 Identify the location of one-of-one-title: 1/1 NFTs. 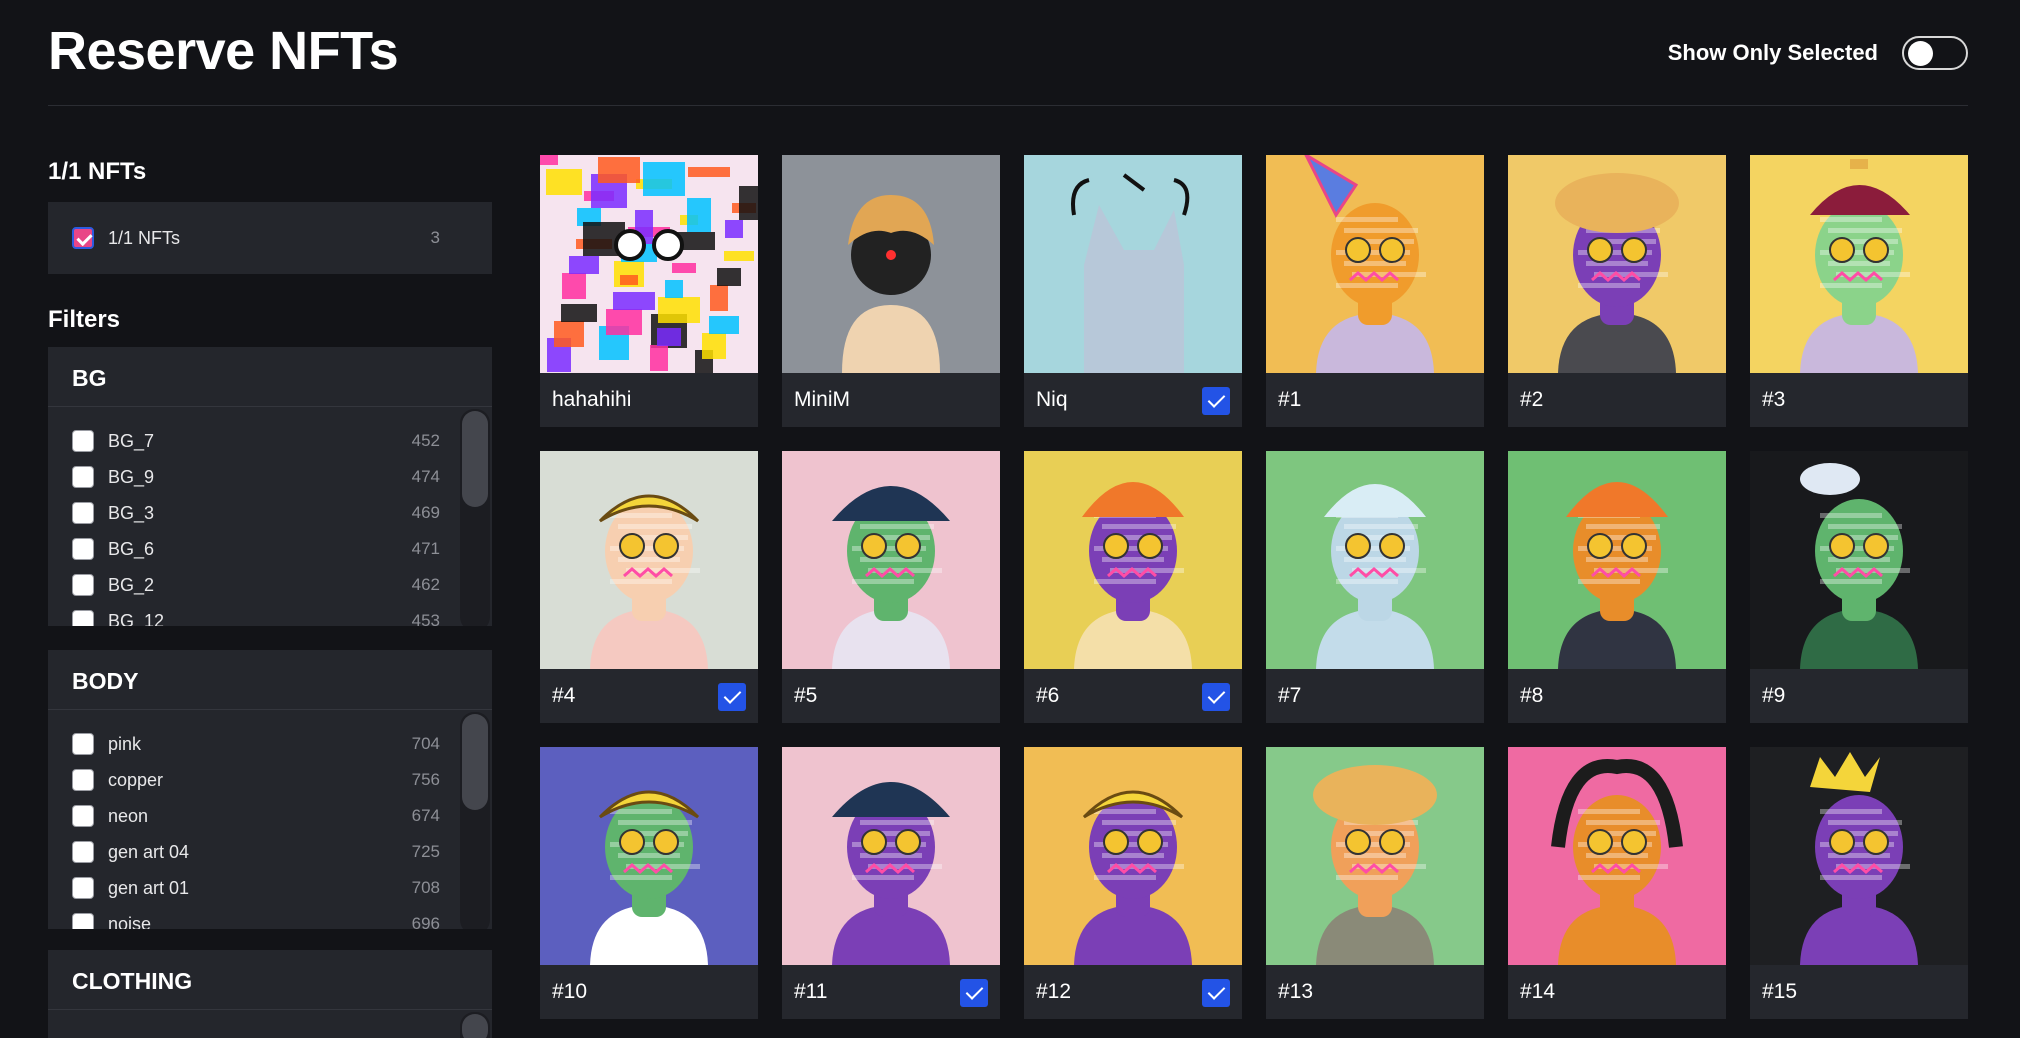
(97, 171).